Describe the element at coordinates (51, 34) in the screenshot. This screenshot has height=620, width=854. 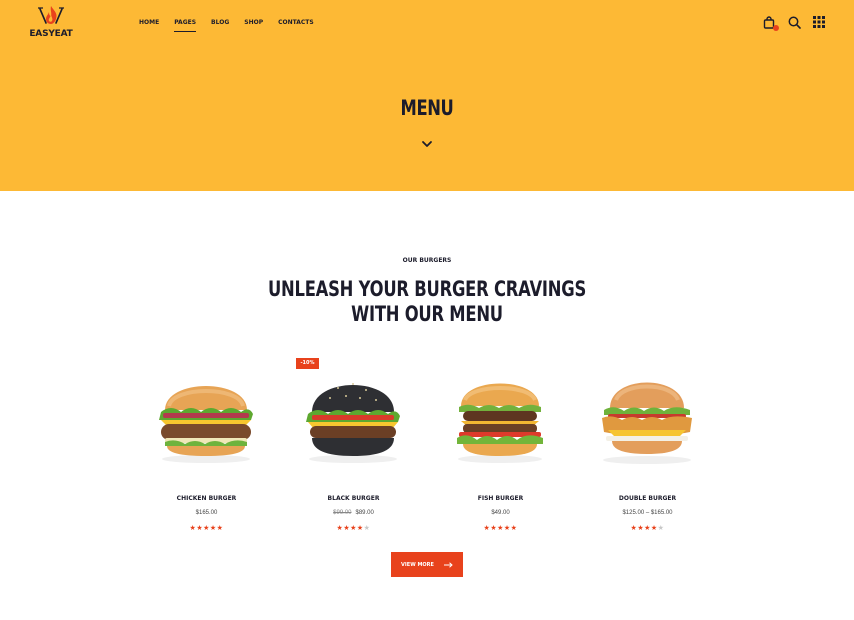
I see `logo-text: EASYEAT` at that location.